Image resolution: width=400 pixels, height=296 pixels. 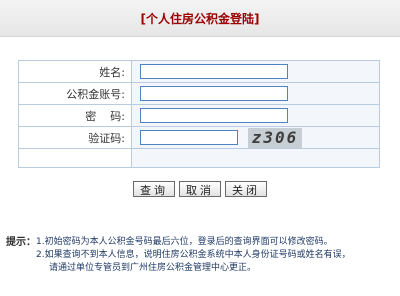 What do you see at coordinates (75, 115) in the screenshot?
I see `password-label: 密 码:` at bounding box center [75, 115].